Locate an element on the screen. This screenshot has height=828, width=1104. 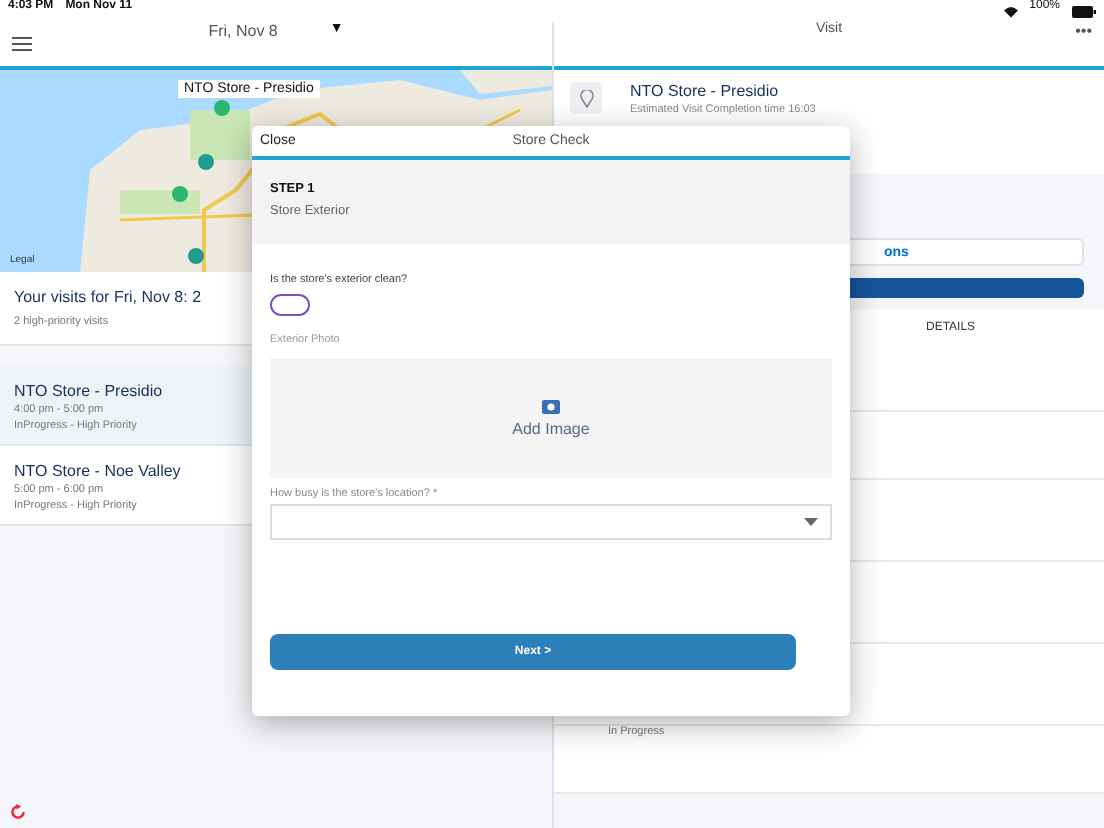
location-pin-icon is located at coordinates (586, 98).